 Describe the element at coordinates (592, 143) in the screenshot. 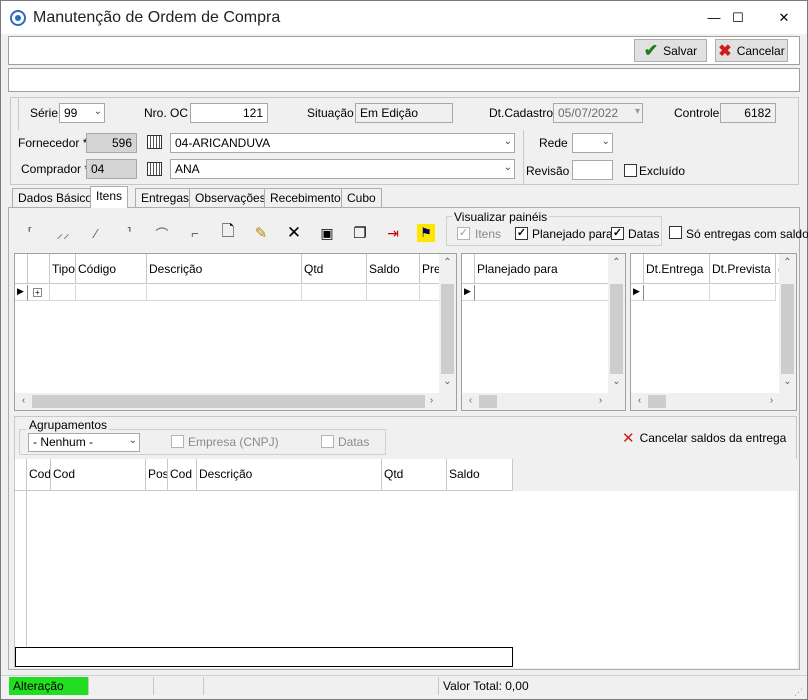

I see `rede-select: ⌄` at that location.